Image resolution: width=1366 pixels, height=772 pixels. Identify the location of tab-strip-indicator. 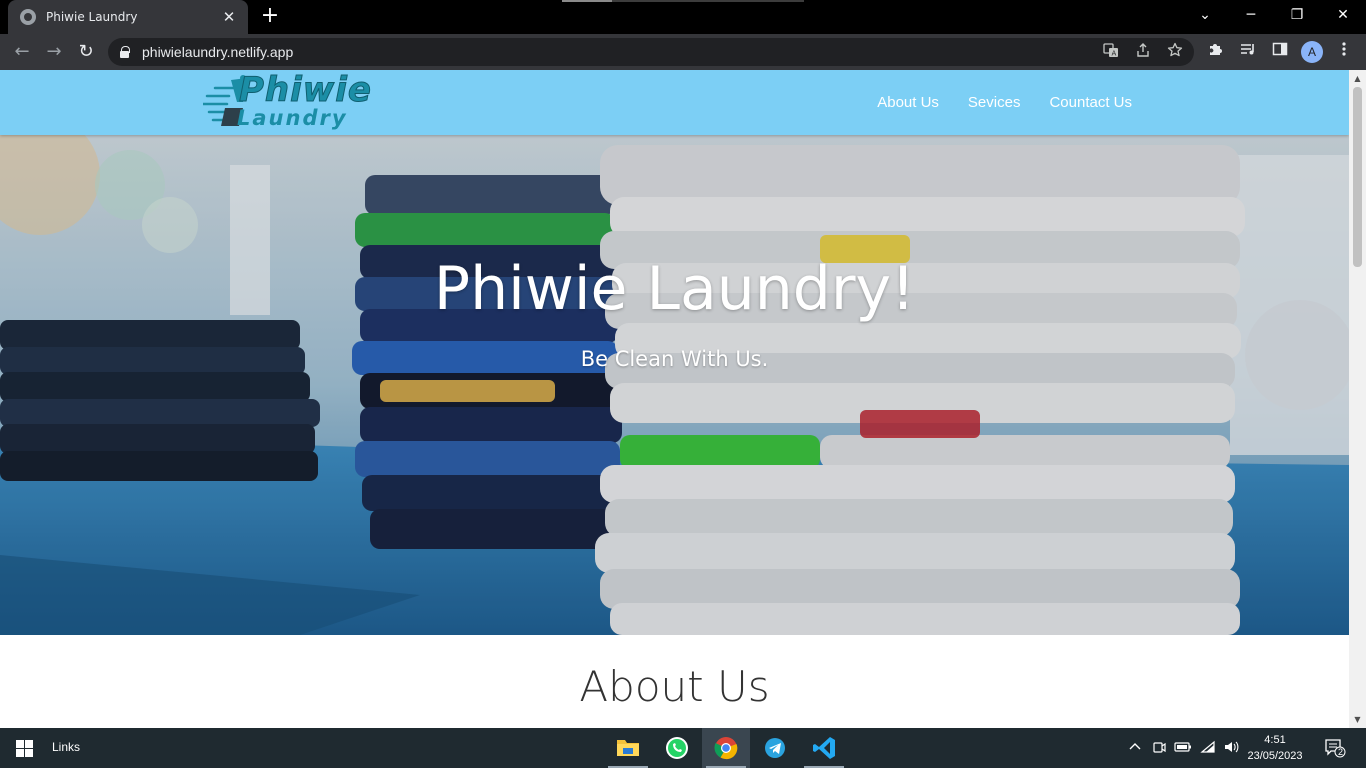
(683, 1).